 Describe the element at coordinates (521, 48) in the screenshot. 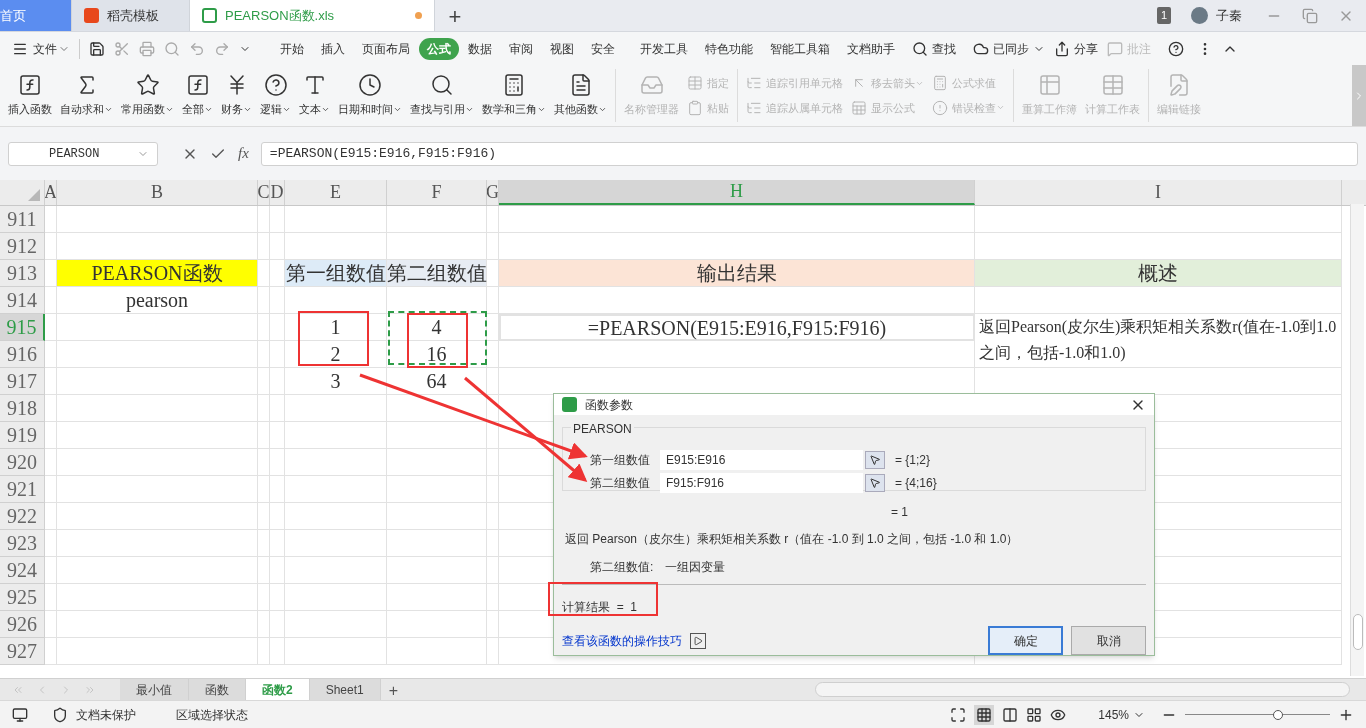

I see `ribbon-tab: 审阅` at that location.